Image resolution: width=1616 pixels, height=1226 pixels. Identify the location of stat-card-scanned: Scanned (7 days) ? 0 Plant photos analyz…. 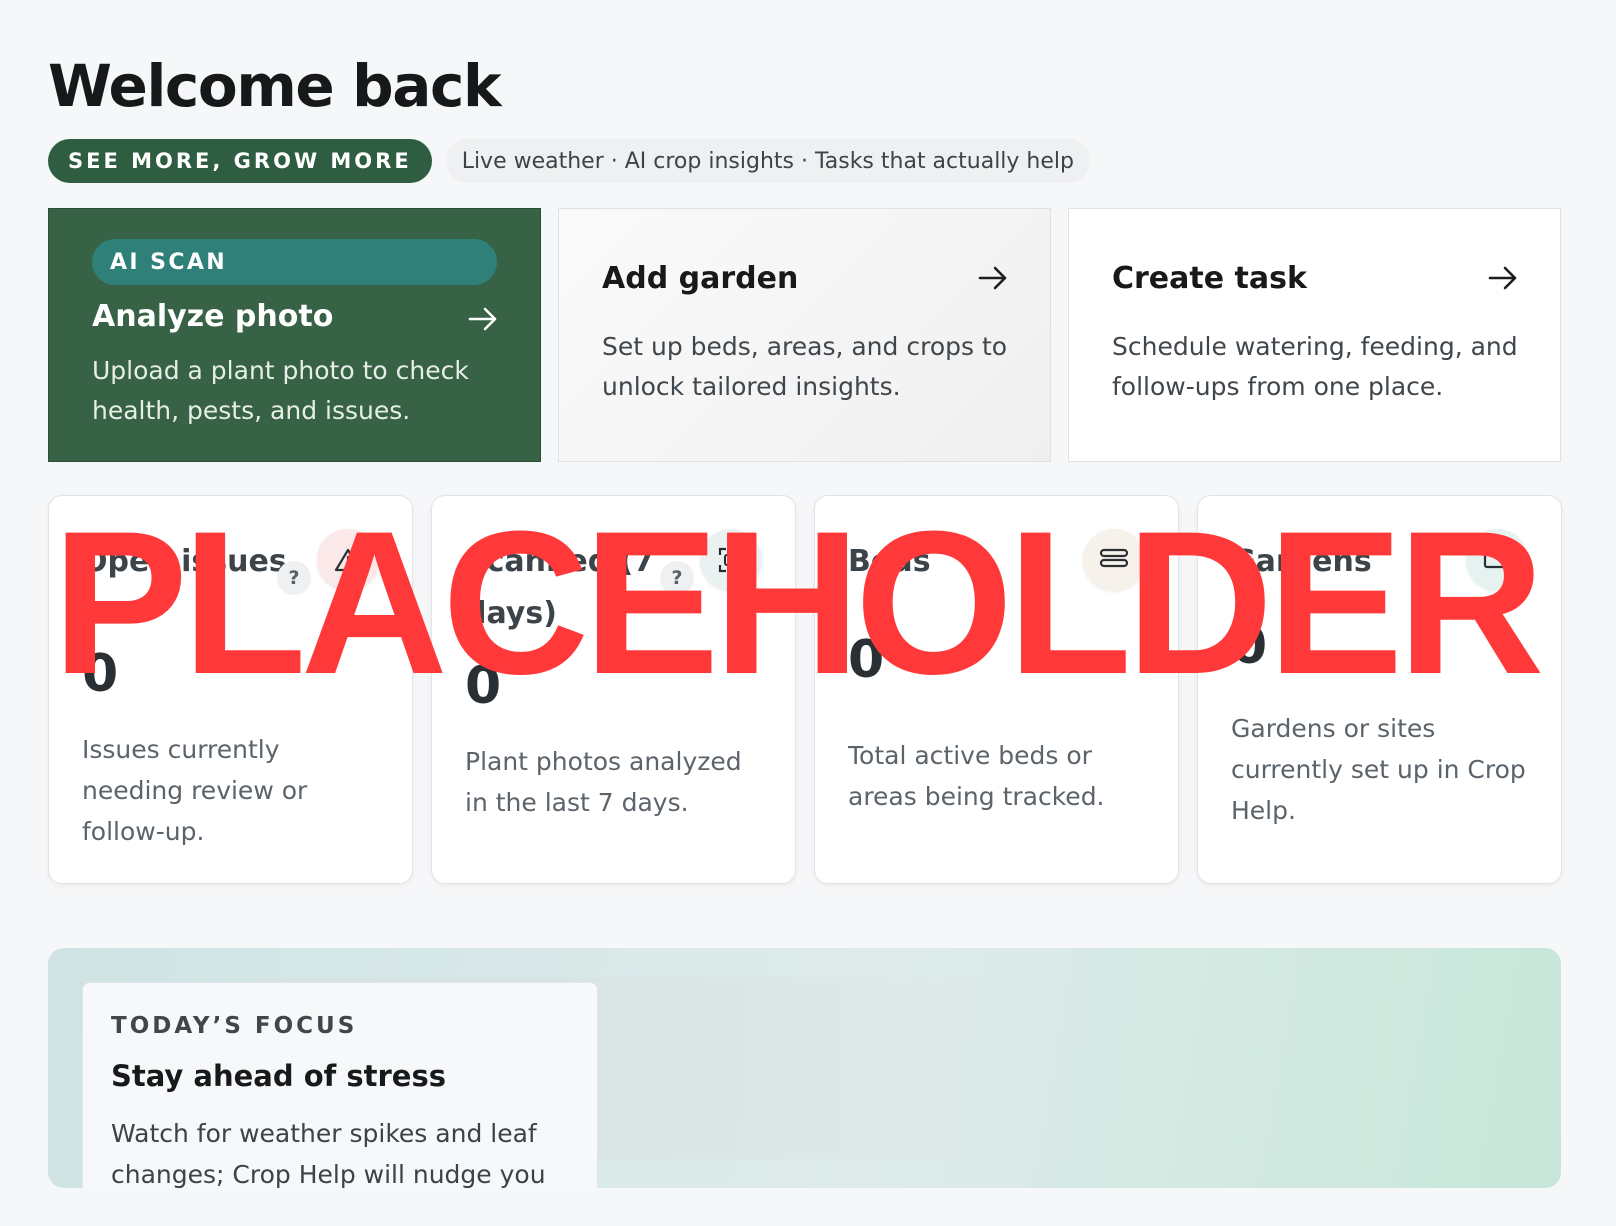
(613, 689).